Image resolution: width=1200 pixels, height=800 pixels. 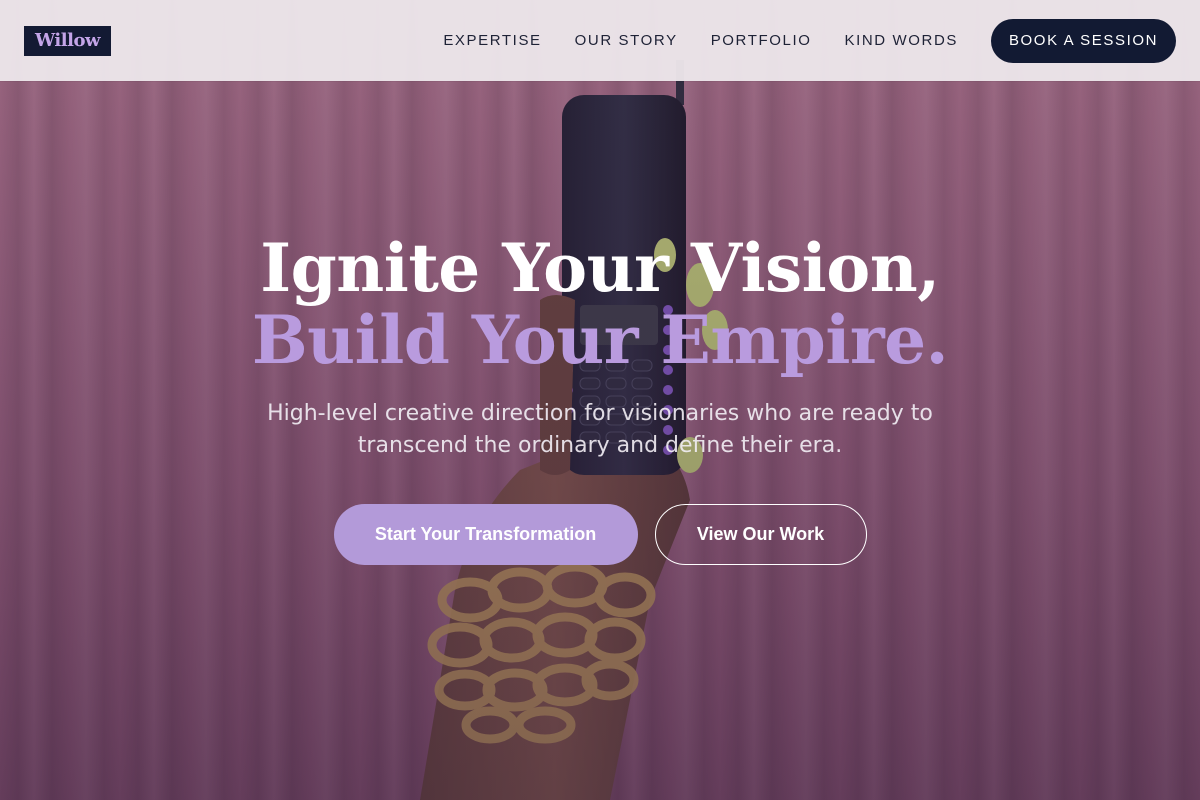 I want to click on hero-cta-group: Start Your Transformation View Our Work, so click(x=600, y=534).